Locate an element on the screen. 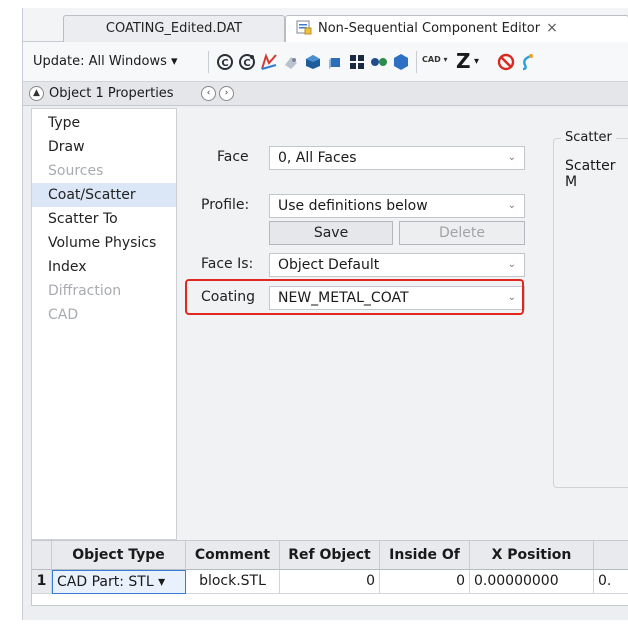  scatter-model-label: Scatter M is located at coordinates (590, 174).